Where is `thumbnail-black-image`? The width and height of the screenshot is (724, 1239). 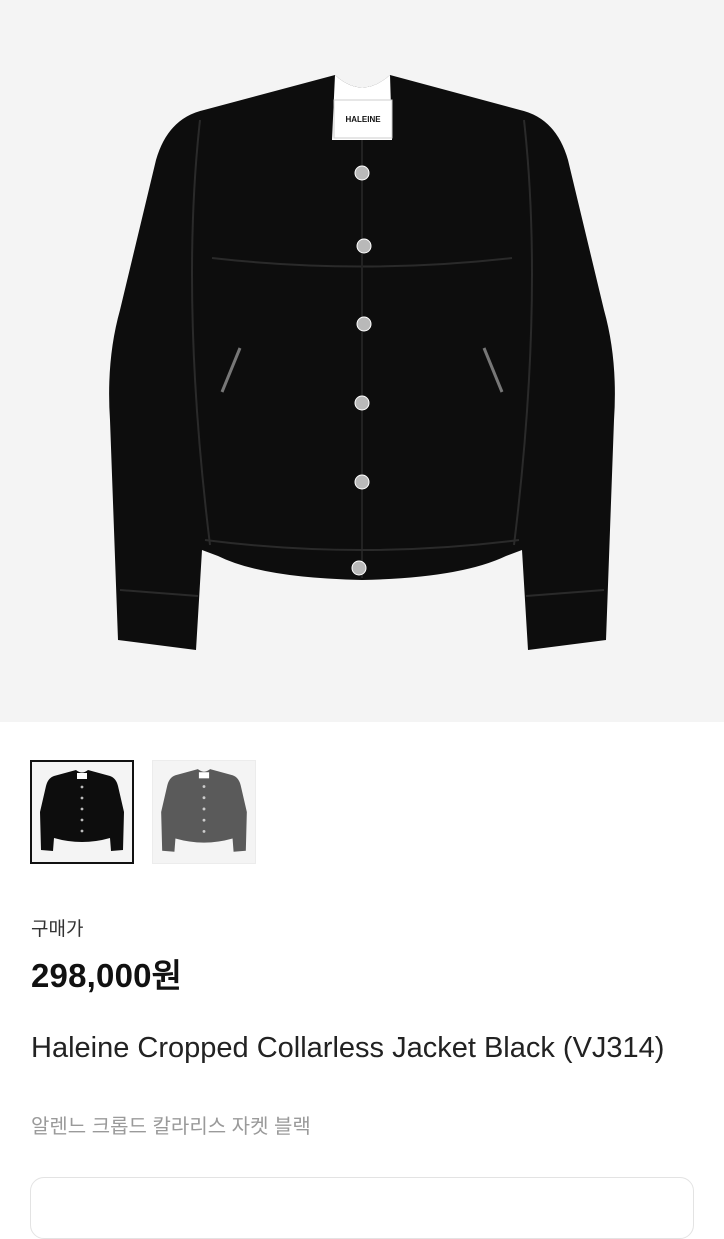 thumbnail-black-image is located at coordinates (82, 810).